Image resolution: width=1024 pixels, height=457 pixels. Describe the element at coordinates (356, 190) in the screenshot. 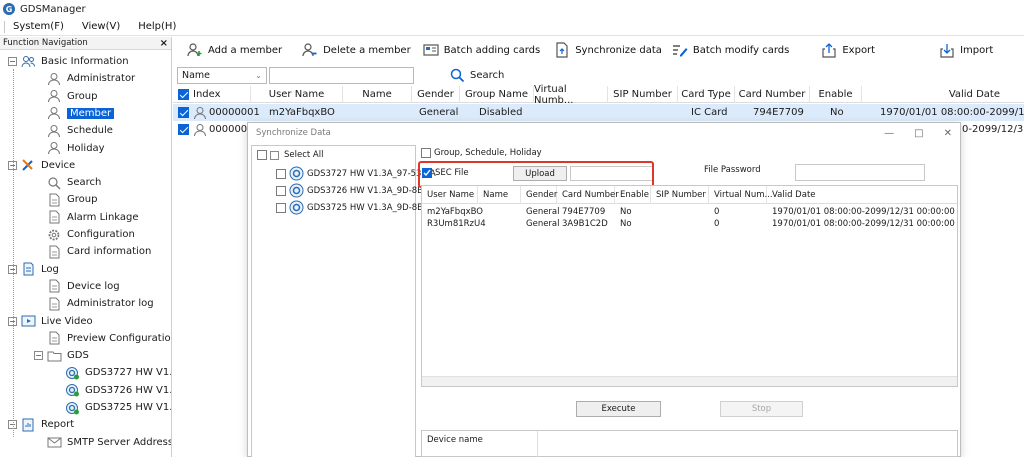

I see `device-row: GDS3726 HW V1.3A_9D-8B-FA` at that location.